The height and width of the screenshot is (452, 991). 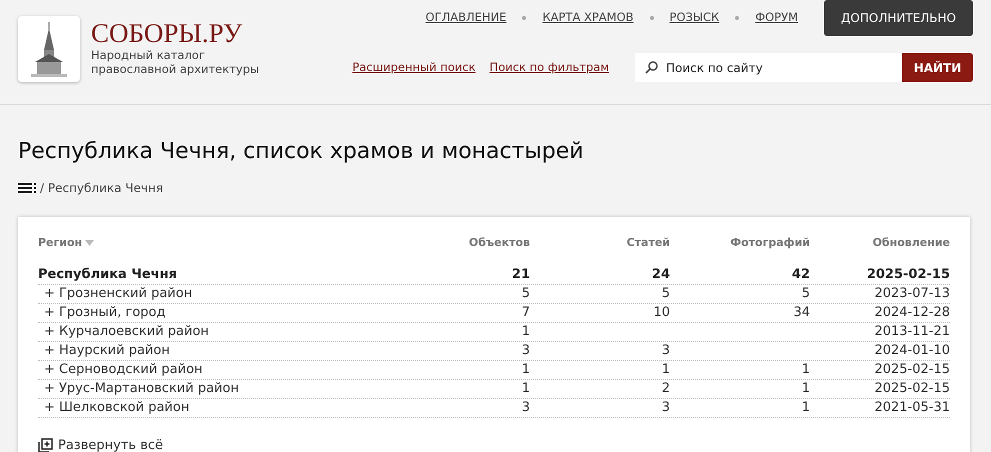 What do you see at coordinates (100, 444) in the screenshot?
I see `expand-all-button: Развернуть всё` at bounding box center [100, 444].